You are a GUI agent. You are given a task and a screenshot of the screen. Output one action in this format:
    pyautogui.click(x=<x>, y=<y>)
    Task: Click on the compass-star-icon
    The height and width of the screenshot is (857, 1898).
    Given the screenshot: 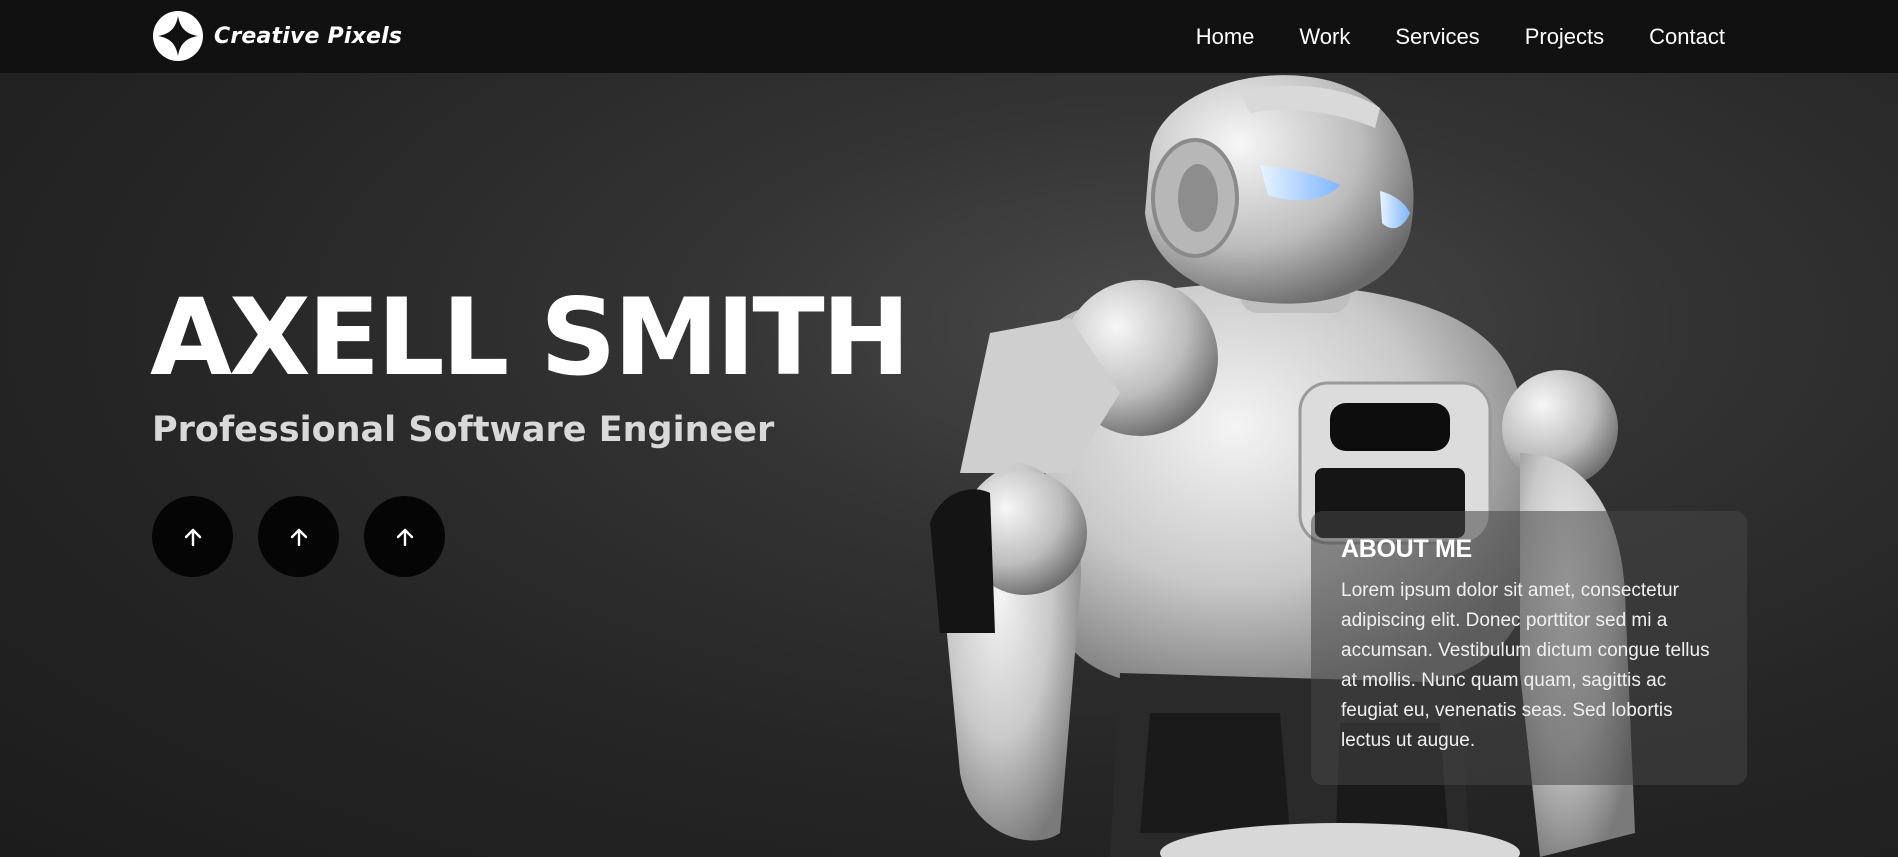 What is the action you would take?
    pyautogui.click(x=178, y=36)
    